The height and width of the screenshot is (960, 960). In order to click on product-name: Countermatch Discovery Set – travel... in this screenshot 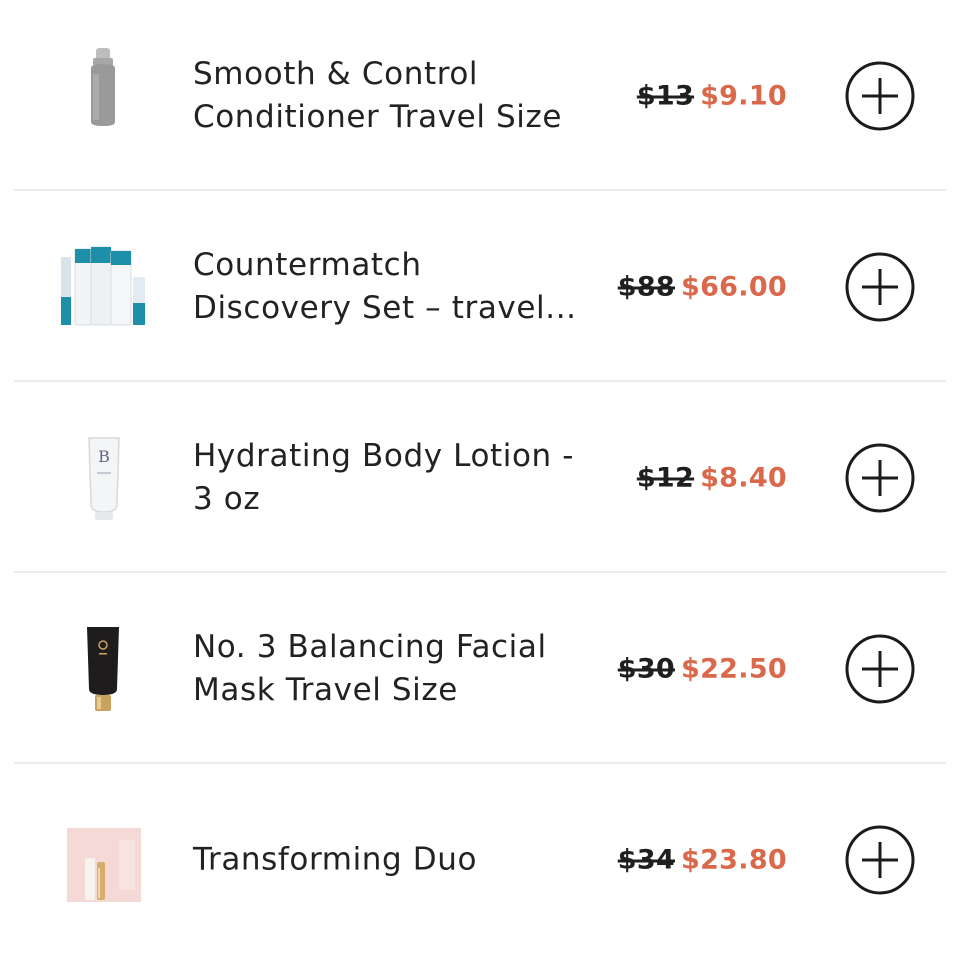, I will do `click(398, 287)`.